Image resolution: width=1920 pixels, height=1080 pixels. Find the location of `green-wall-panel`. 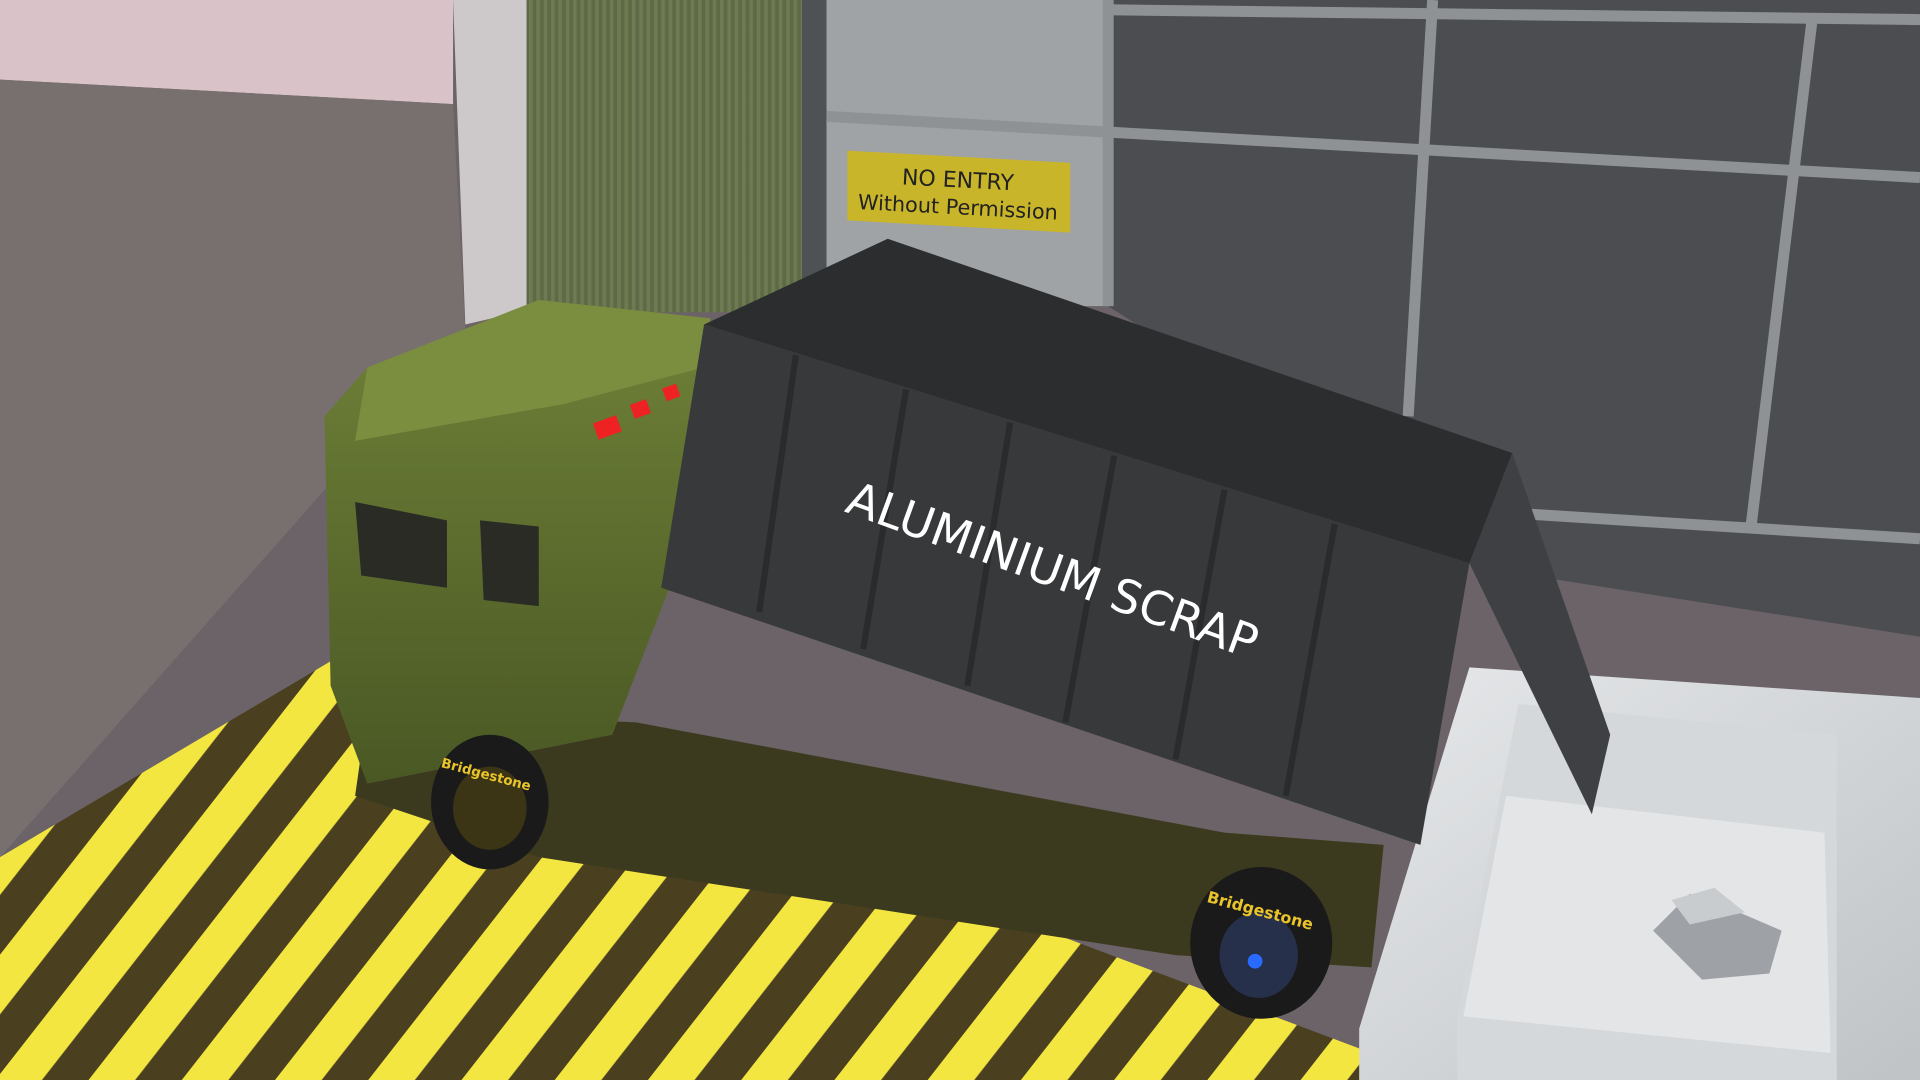

green-wall-panel is located at coordinates (664, 156).